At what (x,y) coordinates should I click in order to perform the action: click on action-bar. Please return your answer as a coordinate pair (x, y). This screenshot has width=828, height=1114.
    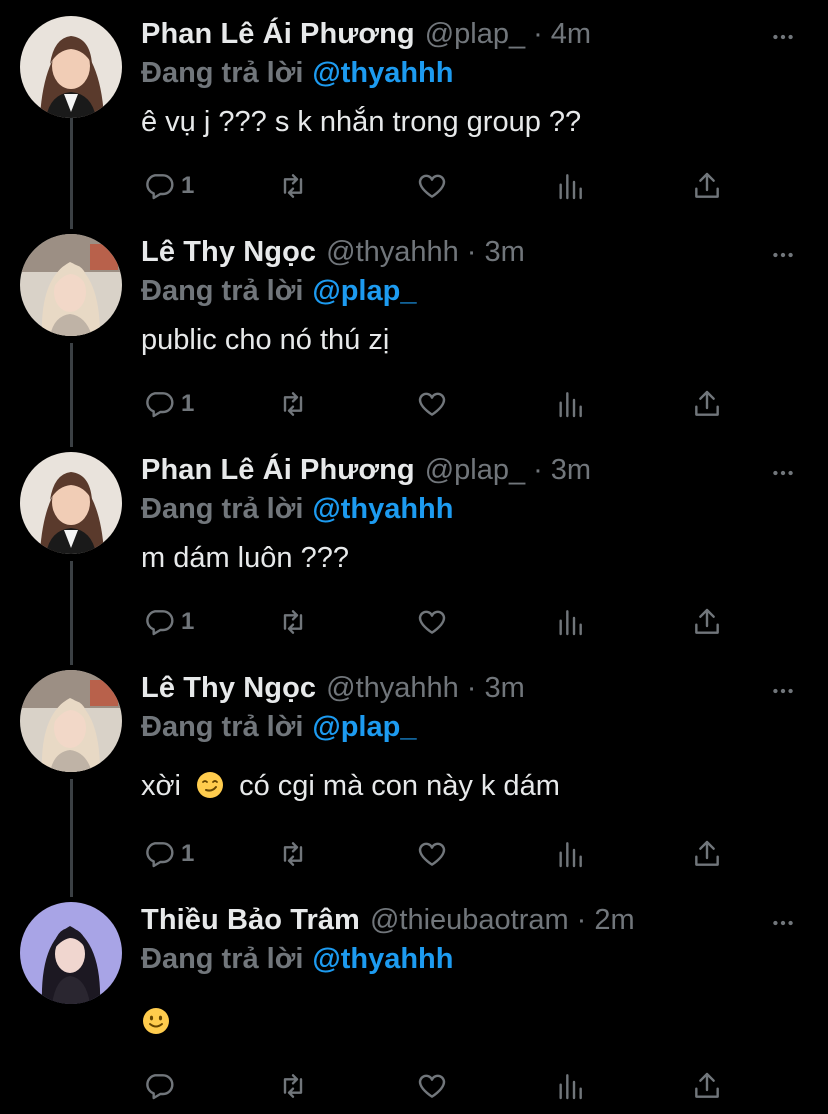
    Looking at the image, I should click on (441, 1086).